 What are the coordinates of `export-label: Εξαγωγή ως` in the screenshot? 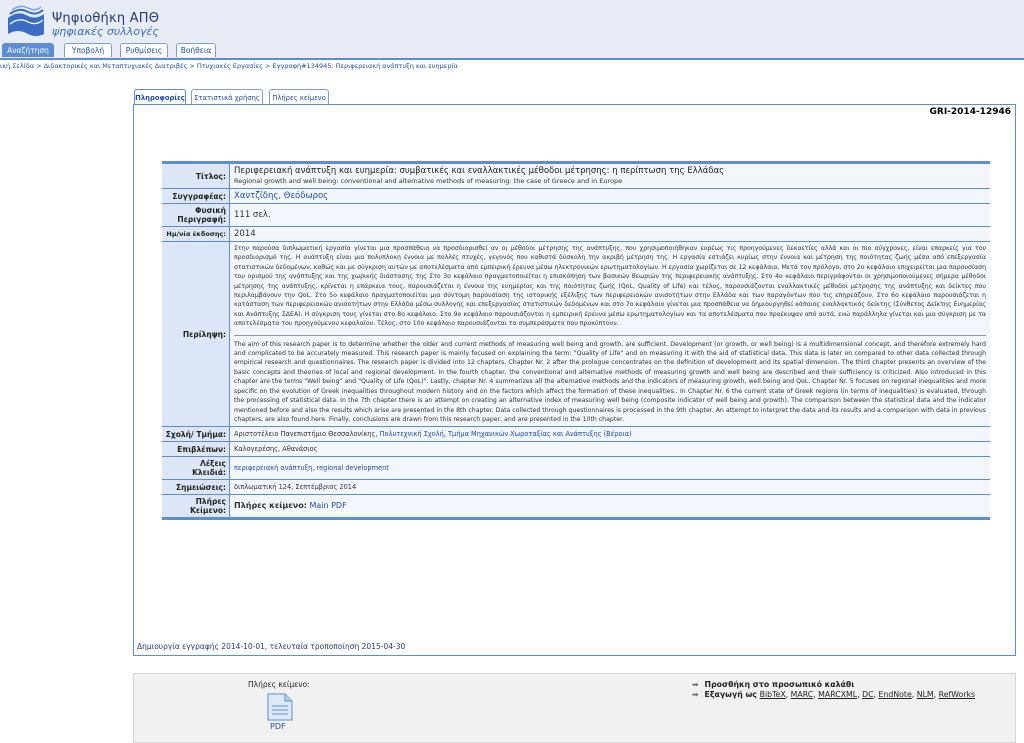 It's located at (732, 694).